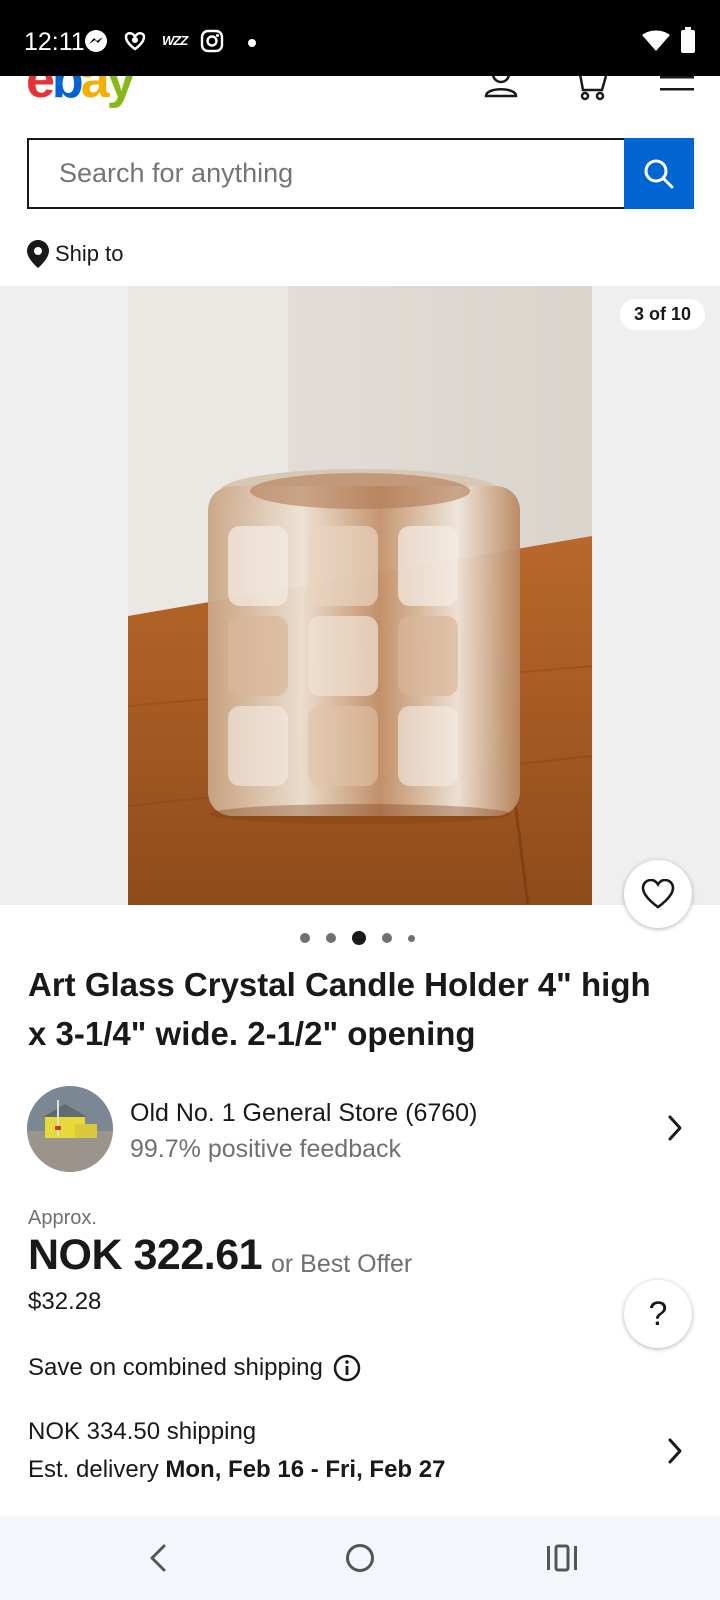  What do you see at coordinates (175, 40) in the screenshot?
I see `wizz-icon: WZZ` at bounding box center [175, 40].